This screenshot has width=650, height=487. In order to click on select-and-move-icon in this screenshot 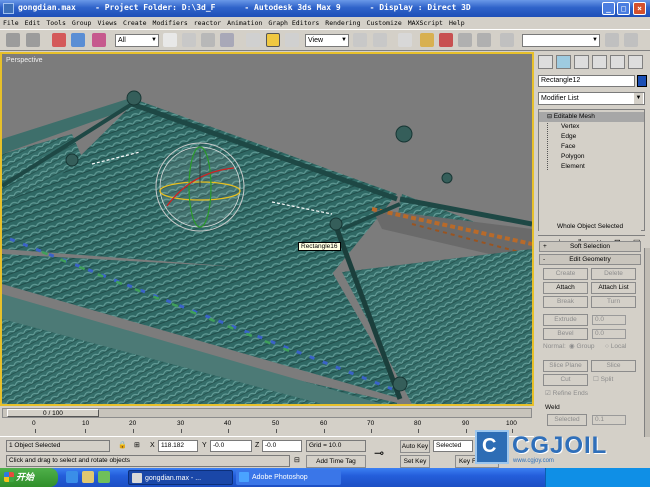, I will do `click(253, 40)`.